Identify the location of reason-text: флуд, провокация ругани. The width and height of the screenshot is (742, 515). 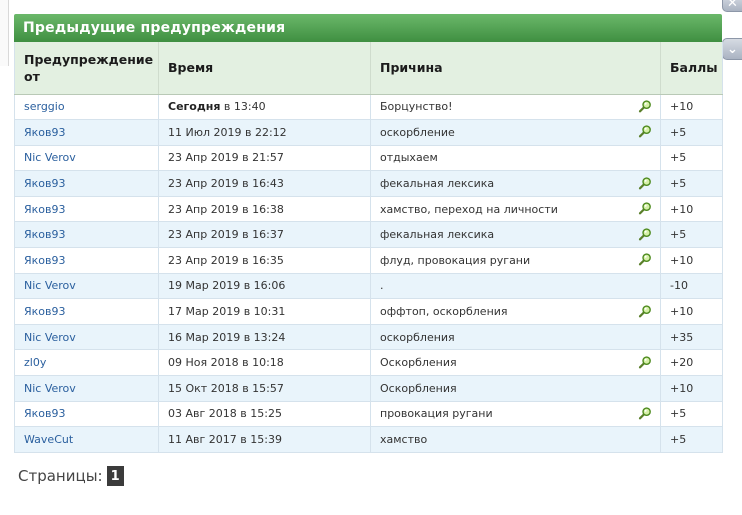
(455, 260).